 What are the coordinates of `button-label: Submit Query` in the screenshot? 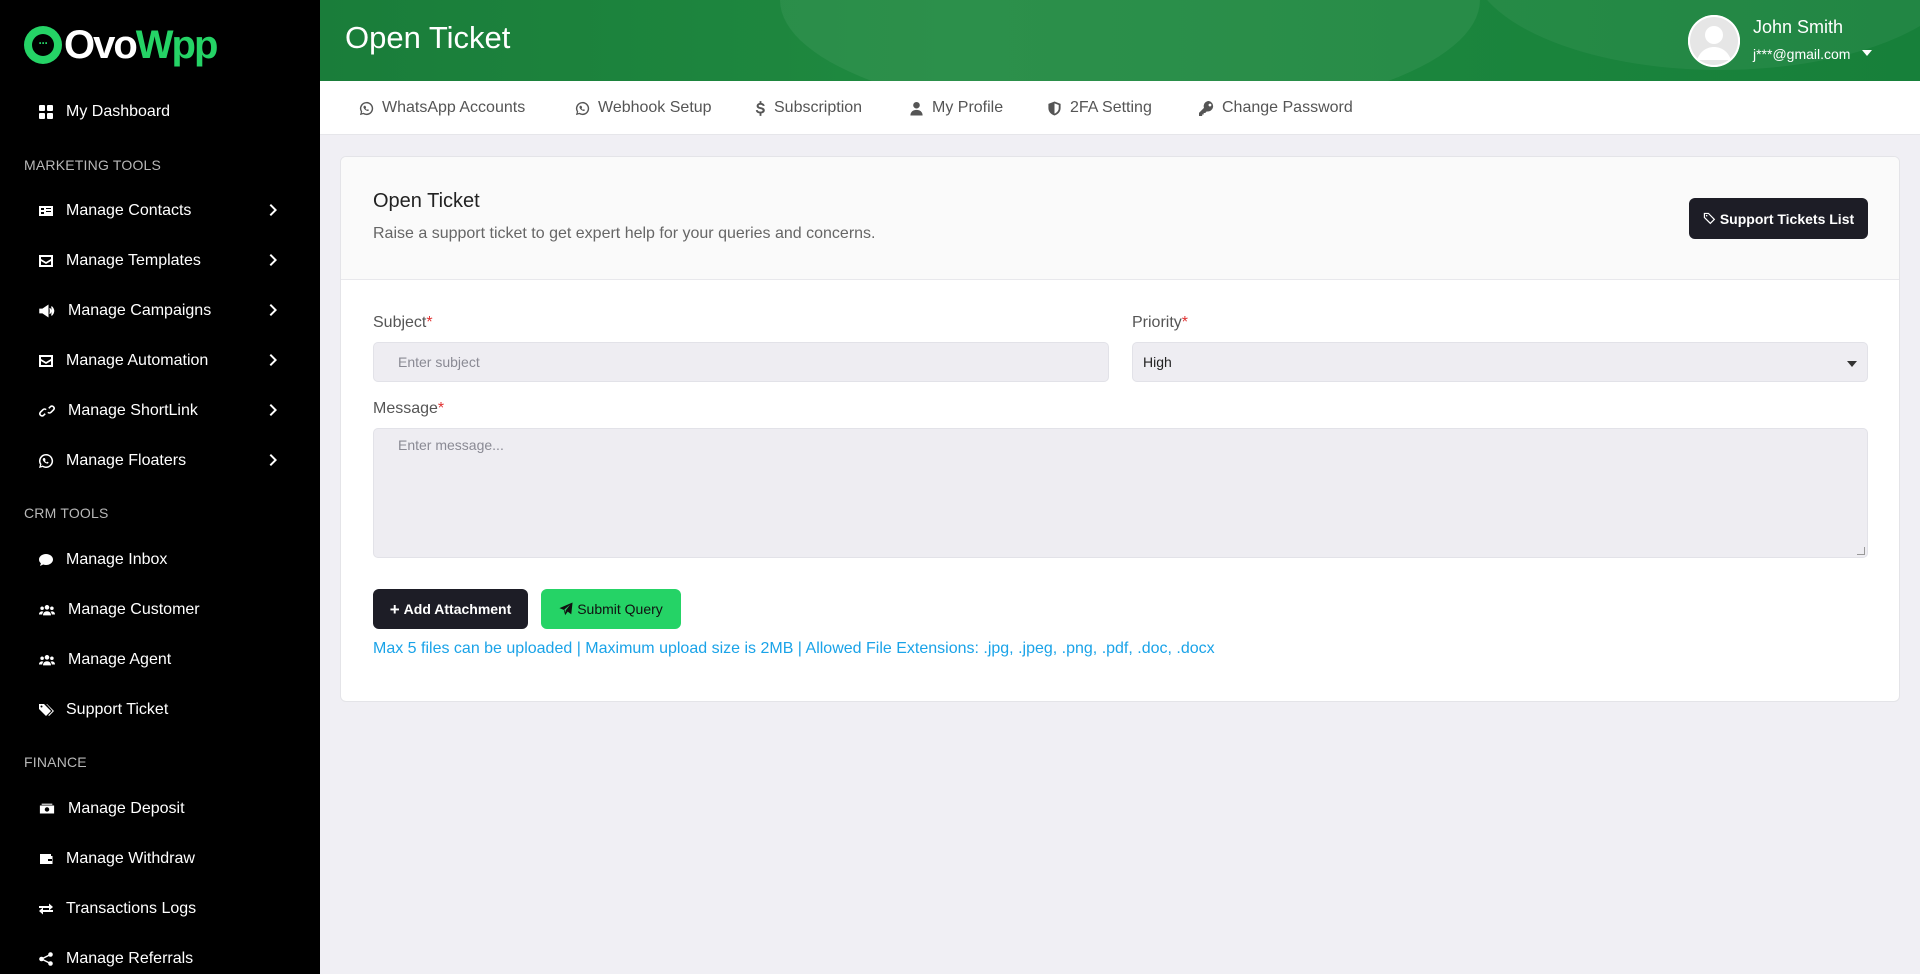 It's located at (620, 609).